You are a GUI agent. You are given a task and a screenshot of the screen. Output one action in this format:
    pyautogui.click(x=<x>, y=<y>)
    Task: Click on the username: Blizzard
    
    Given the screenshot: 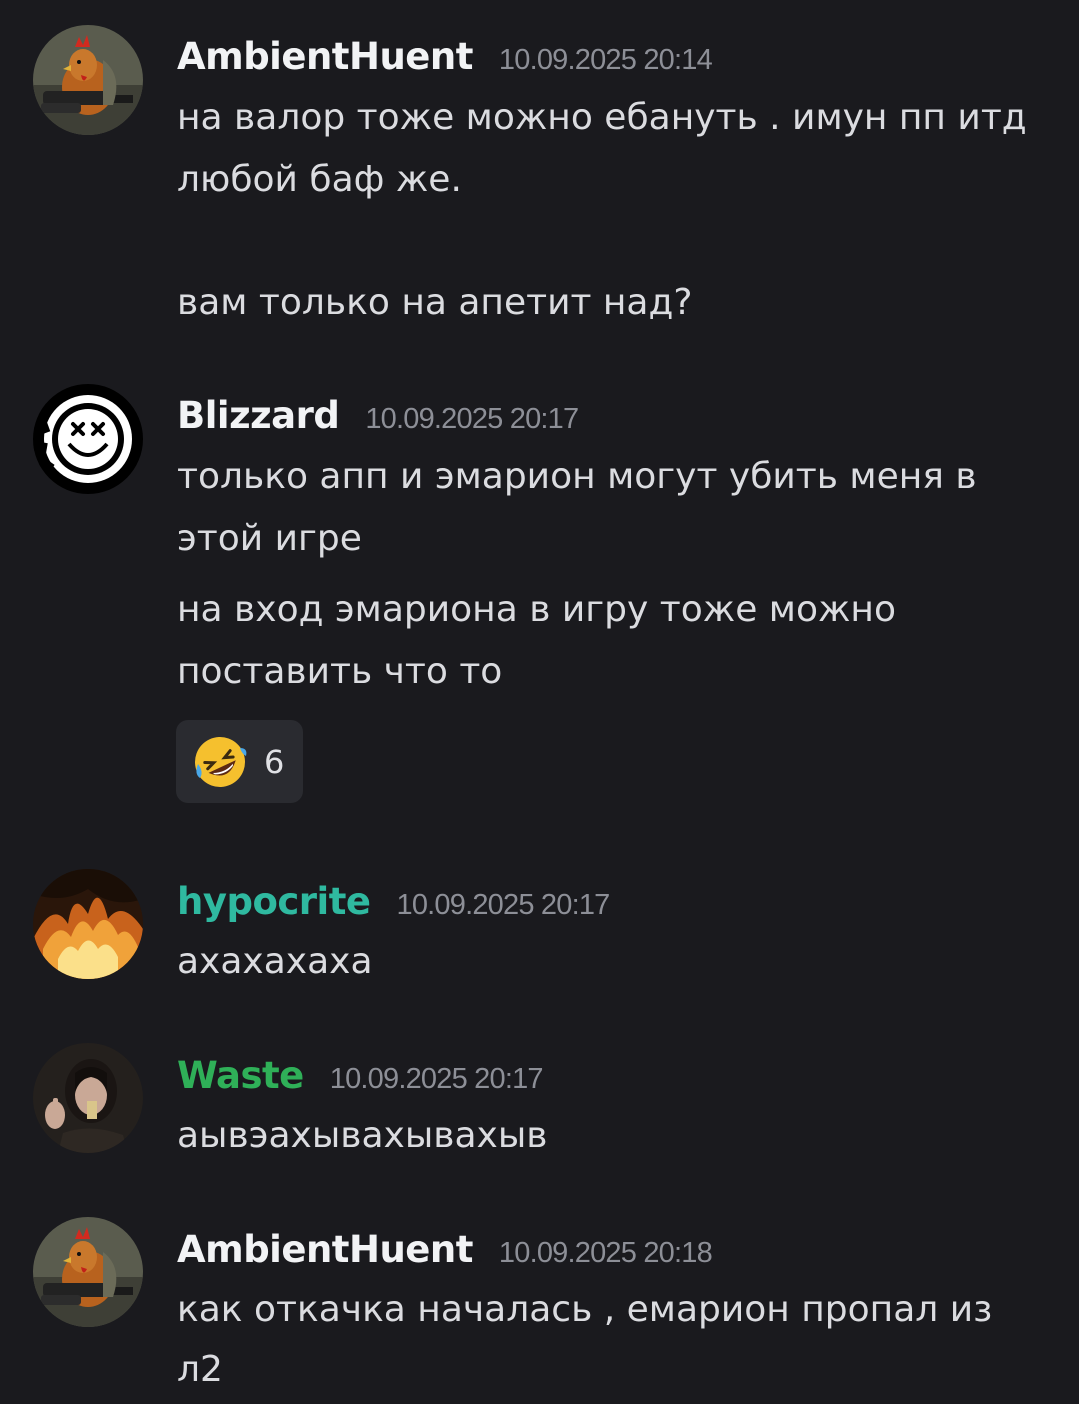 What is the action you would take?
    pyautogui.click(x=258, y=415)
    